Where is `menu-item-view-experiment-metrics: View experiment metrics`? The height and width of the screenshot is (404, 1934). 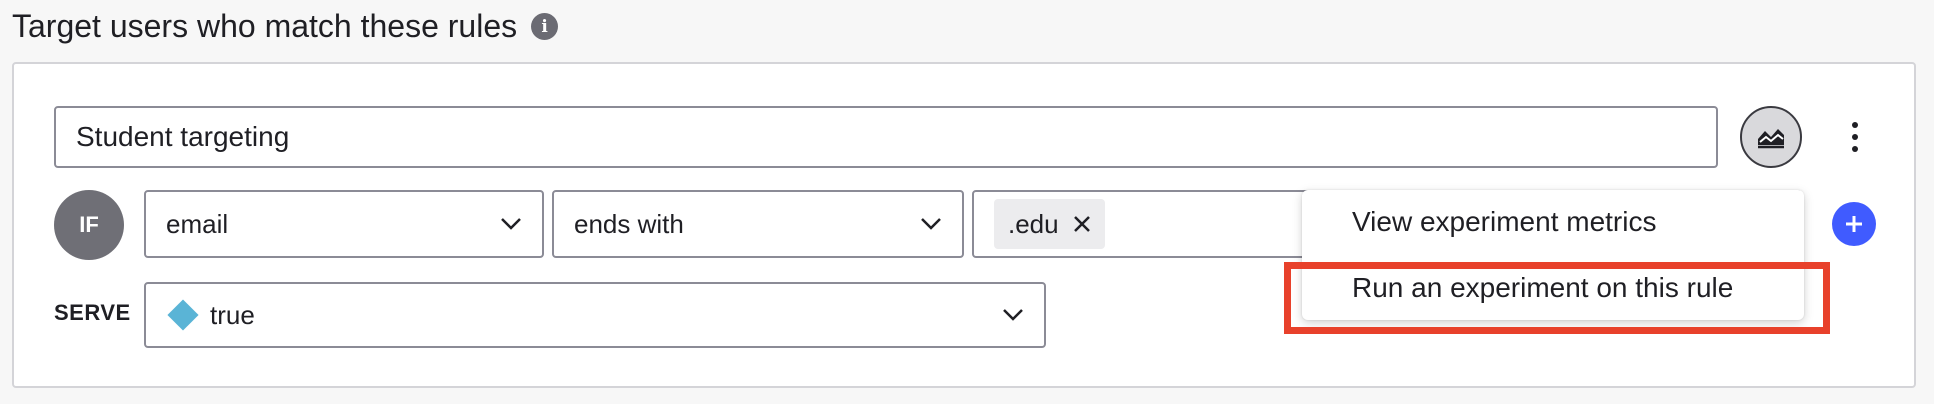 menu-item-view-experiment-metrics: View experiment metrics is located at coordinates (1504, 222).